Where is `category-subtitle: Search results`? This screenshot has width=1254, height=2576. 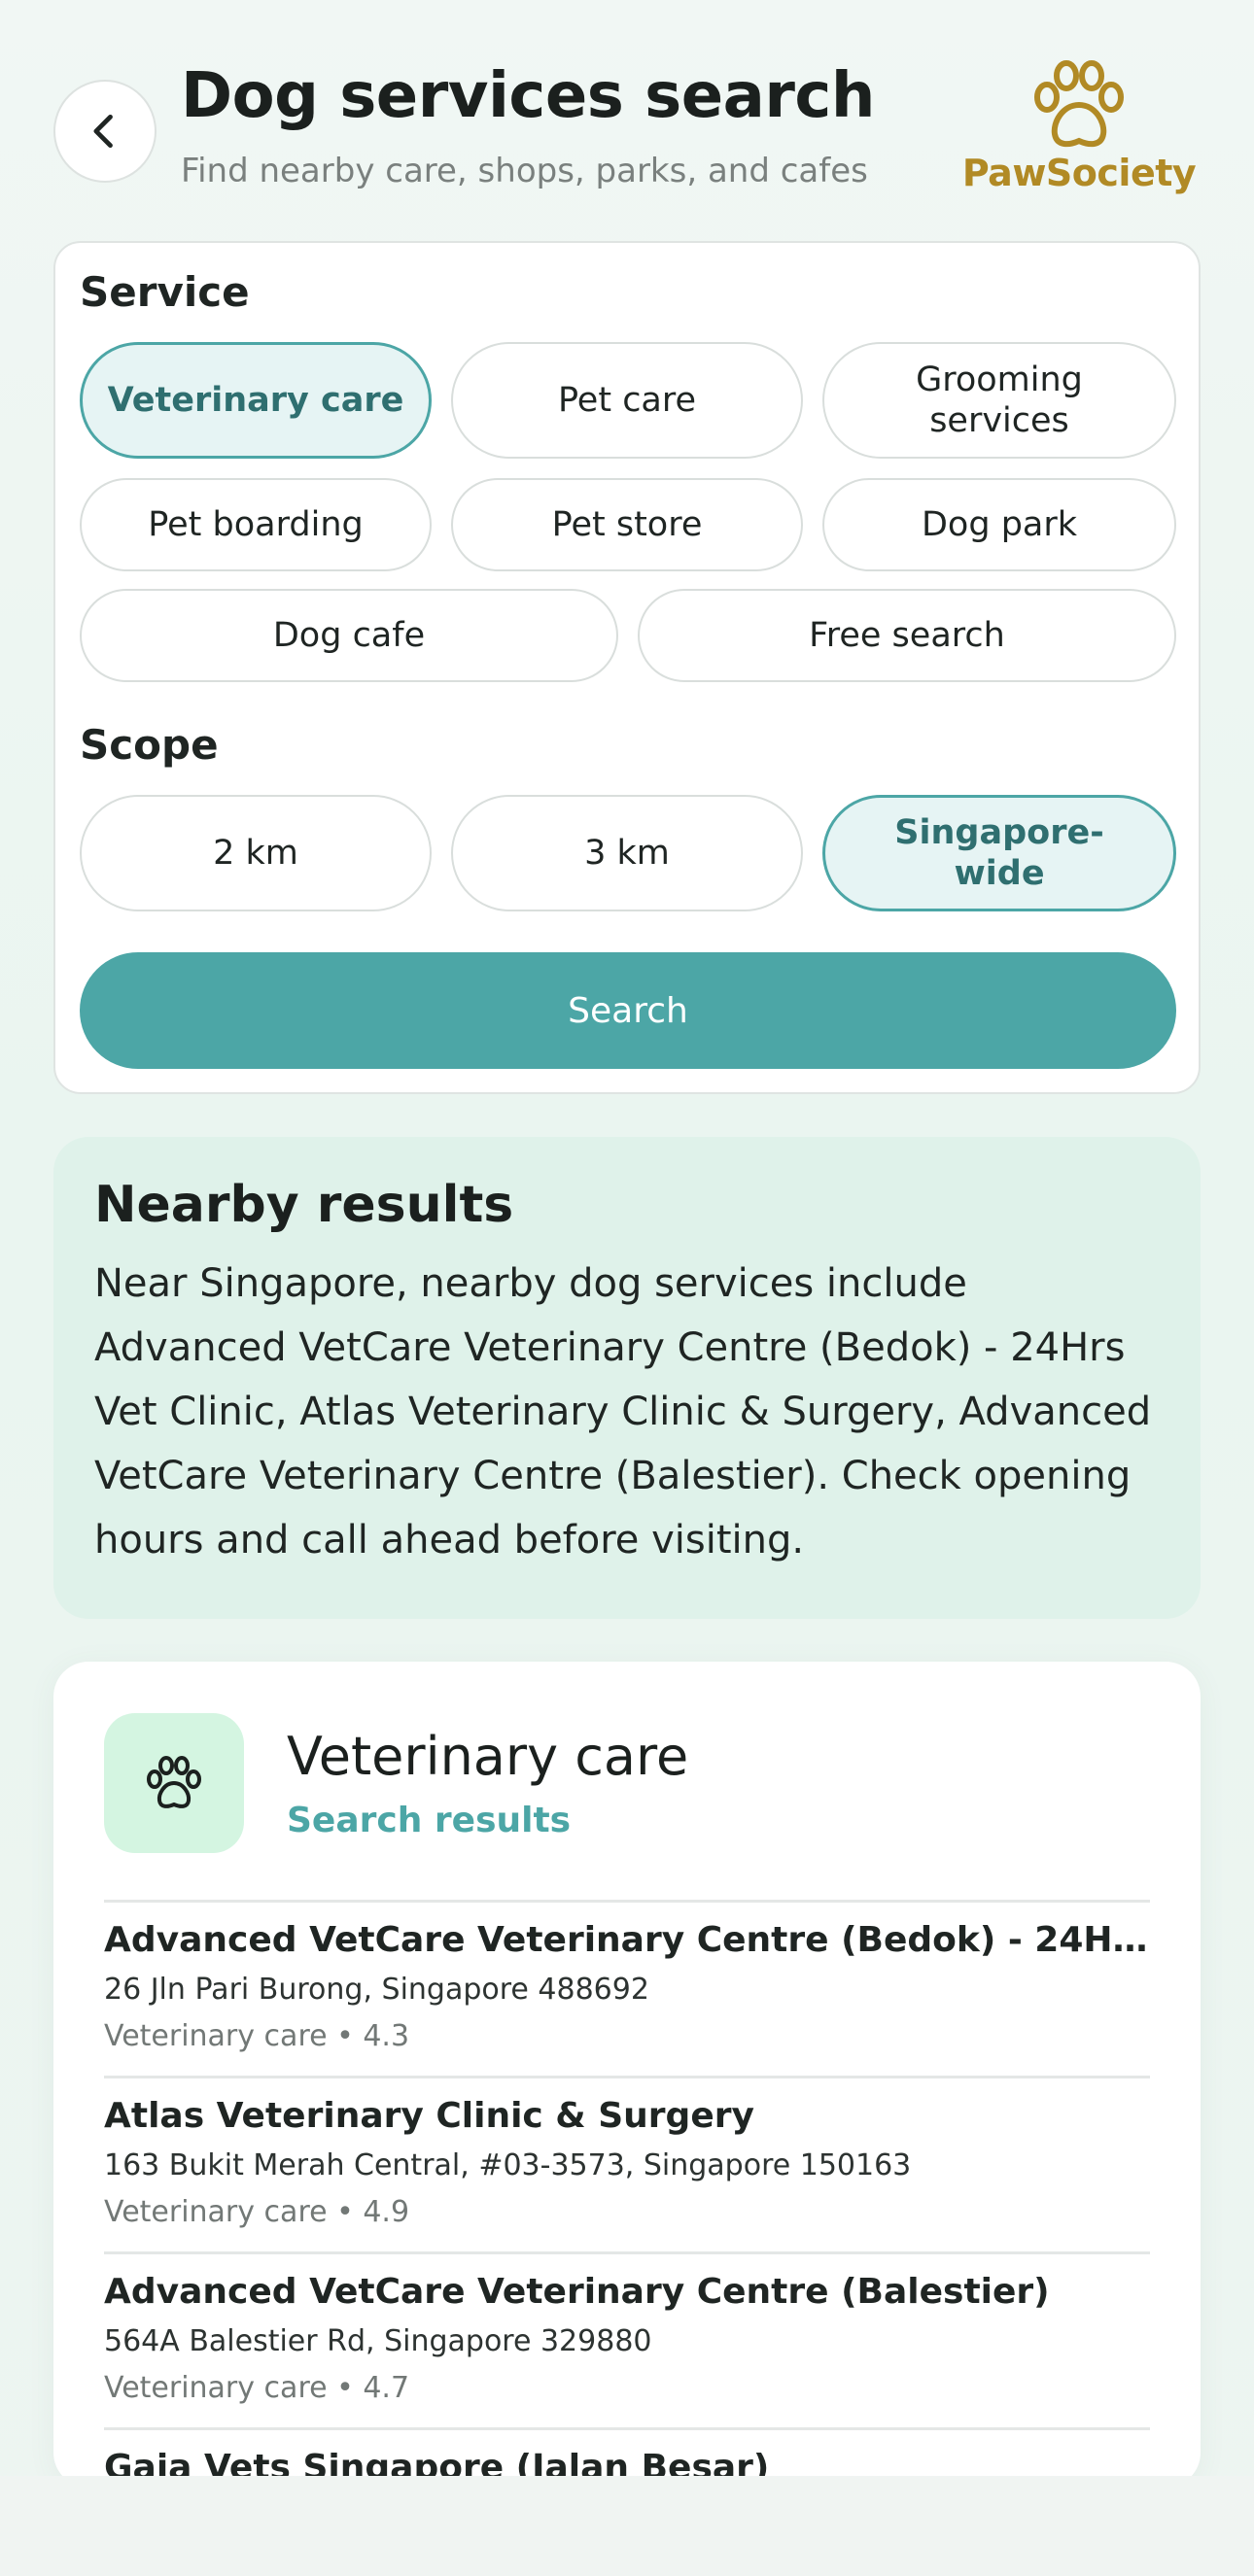 category-subtitle: Search results is located at coordinates (429, 1821).